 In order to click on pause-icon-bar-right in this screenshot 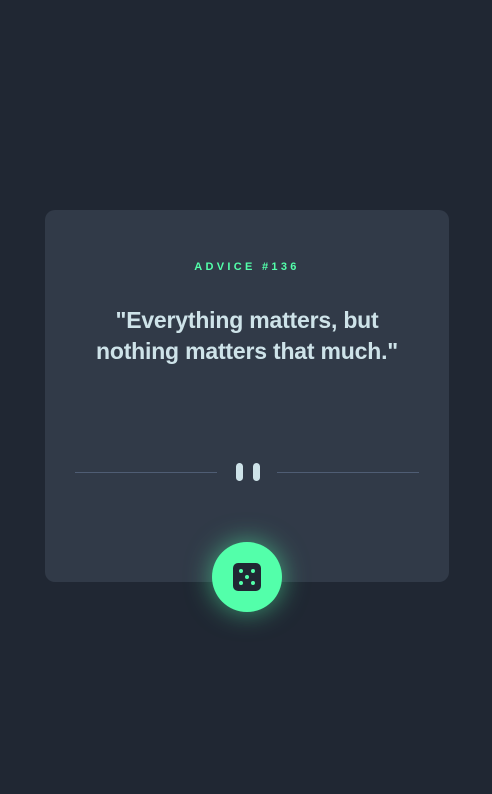, I will do `click(256, 472)`.